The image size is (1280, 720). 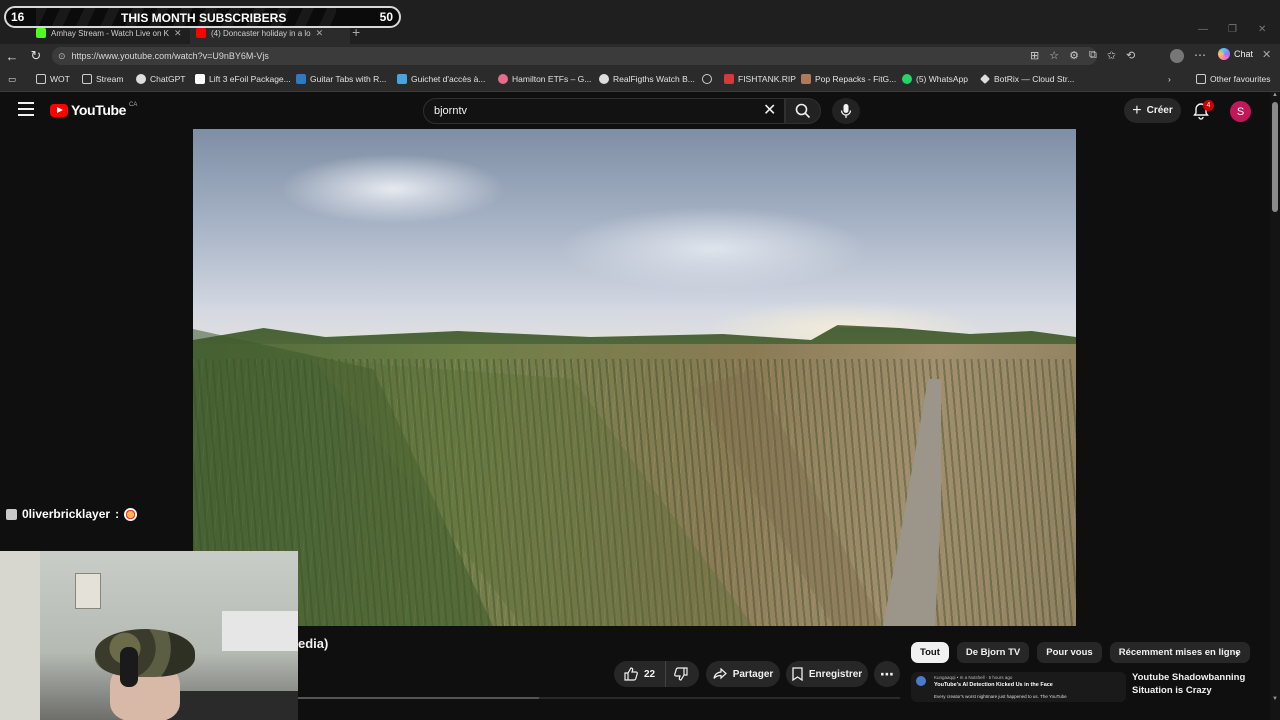 I want to click on history-icon: ⟲, so click(x=1130, y=55).